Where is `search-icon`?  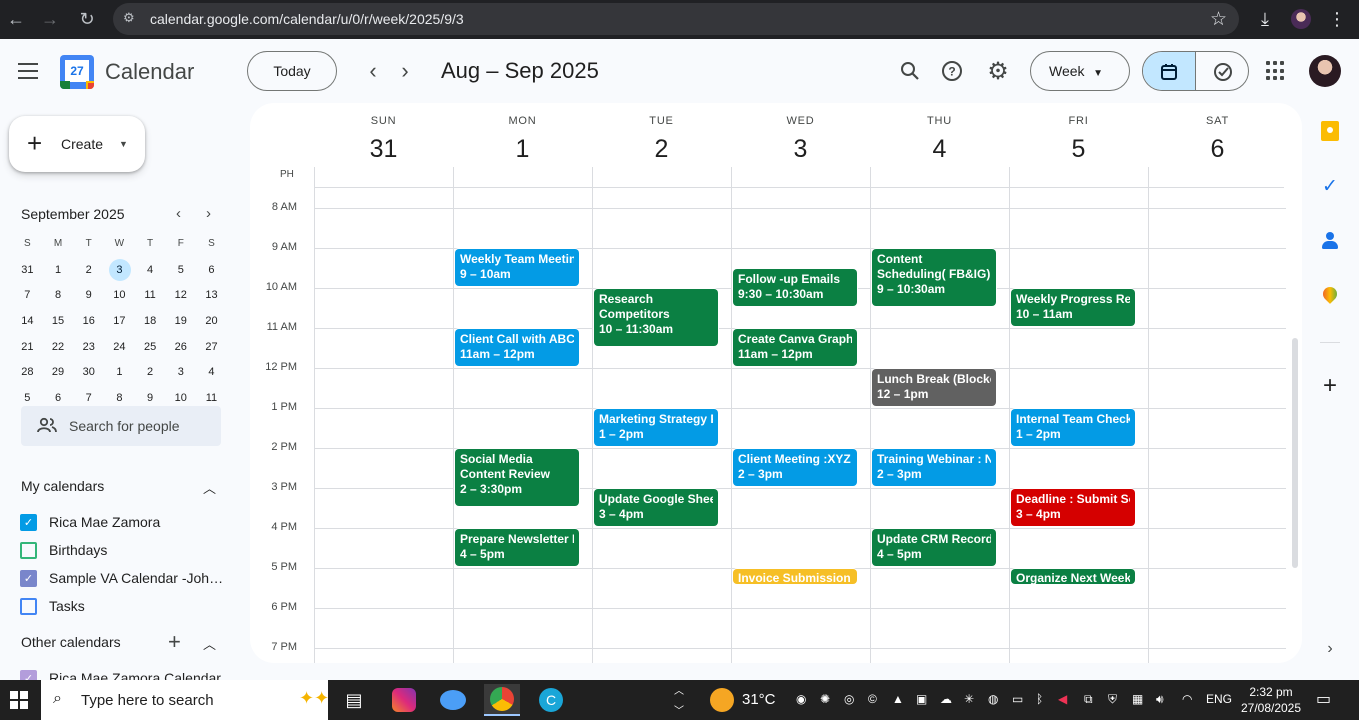
search-icon is located at coordinates (910, 71).